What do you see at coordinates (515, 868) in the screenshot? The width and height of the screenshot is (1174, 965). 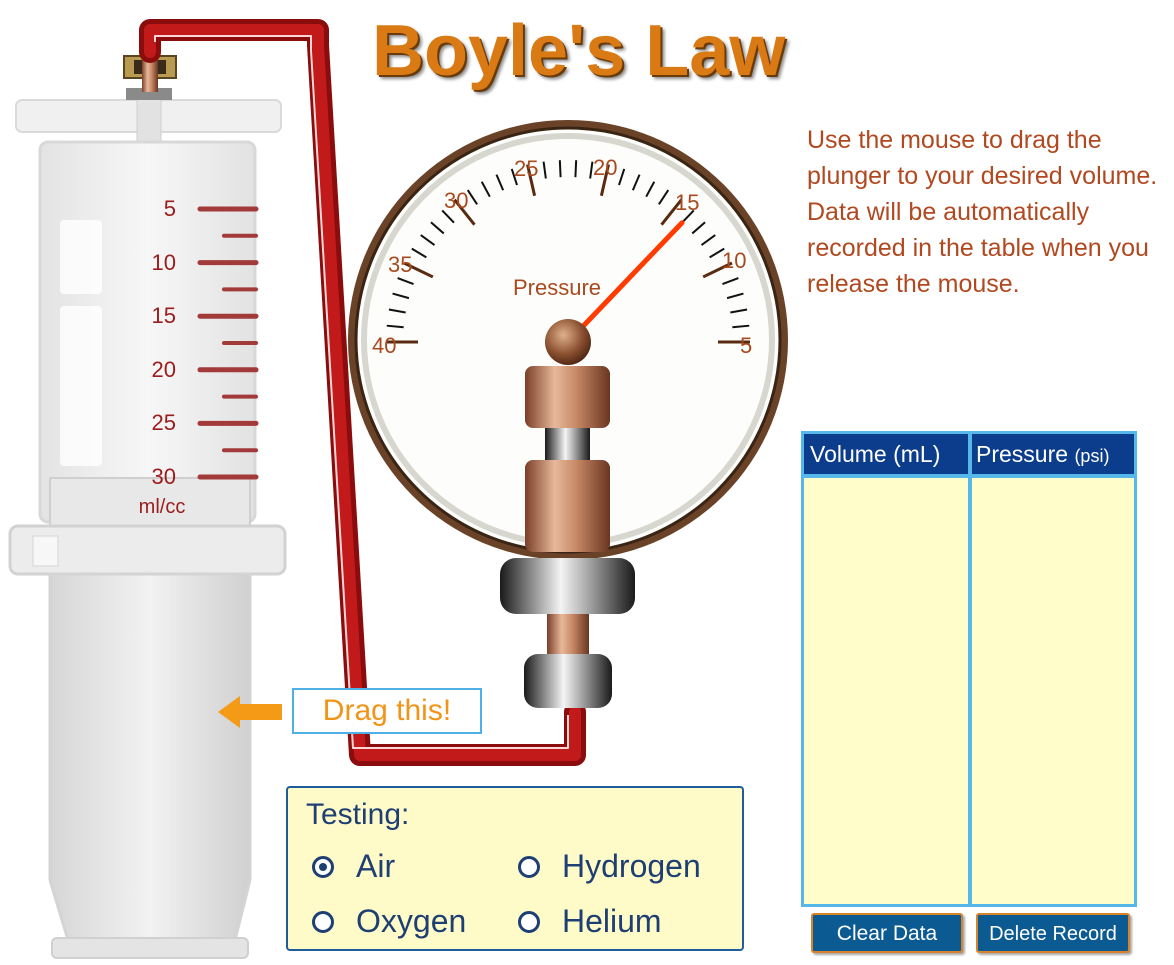 I see `gas-selection-panel: Testing: Air Hydrogen Oxygen Helium` at bounding box center [515, 868].